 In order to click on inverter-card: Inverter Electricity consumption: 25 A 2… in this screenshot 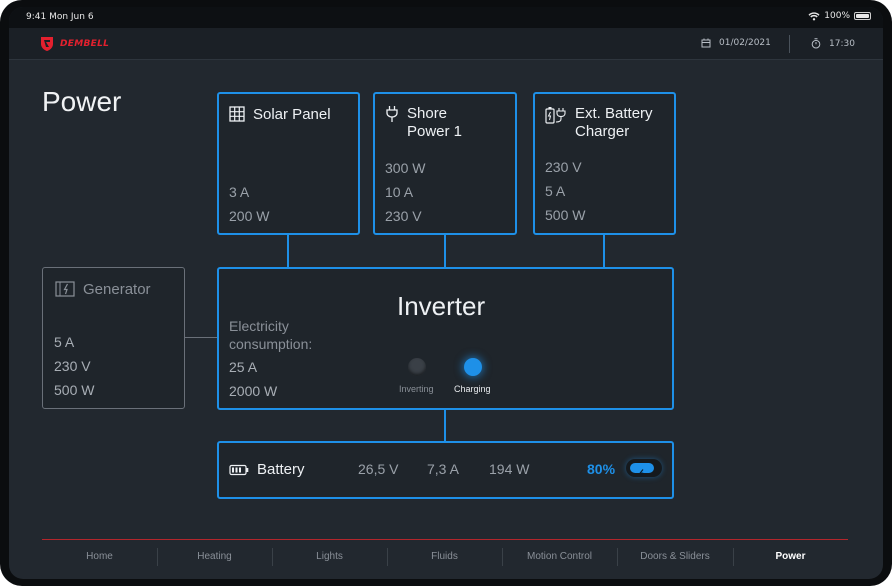, I will do `click(445, 338)`.